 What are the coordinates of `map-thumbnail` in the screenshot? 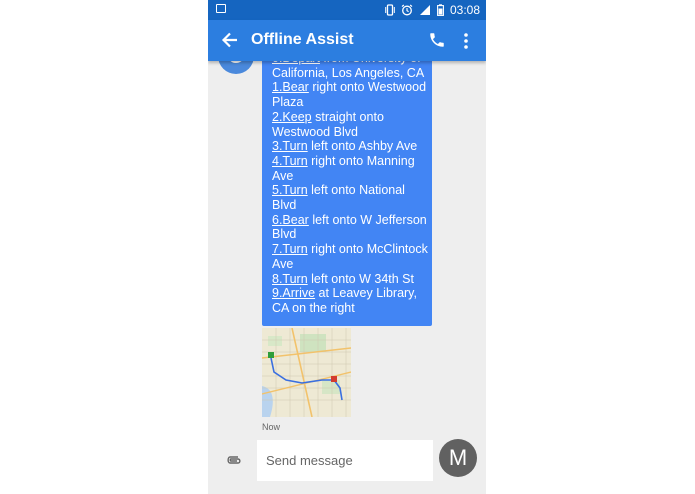 It's located at (306, 372).